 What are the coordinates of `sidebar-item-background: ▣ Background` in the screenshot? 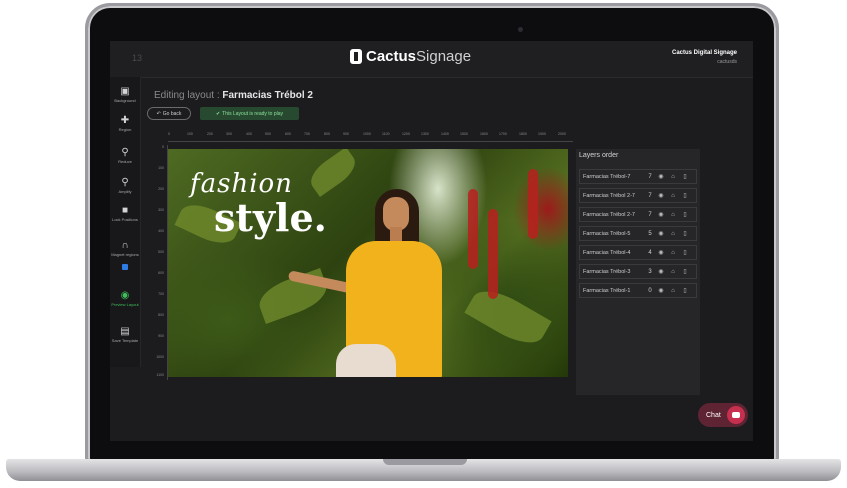 It's located at (125, 94).